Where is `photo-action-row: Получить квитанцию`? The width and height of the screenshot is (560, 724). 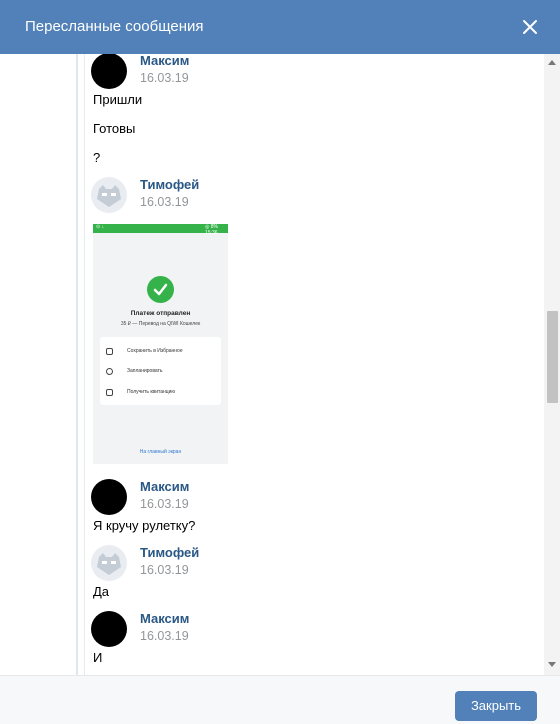
photo-action-row: Получить квитанцию is located at coordinates (162, 393).